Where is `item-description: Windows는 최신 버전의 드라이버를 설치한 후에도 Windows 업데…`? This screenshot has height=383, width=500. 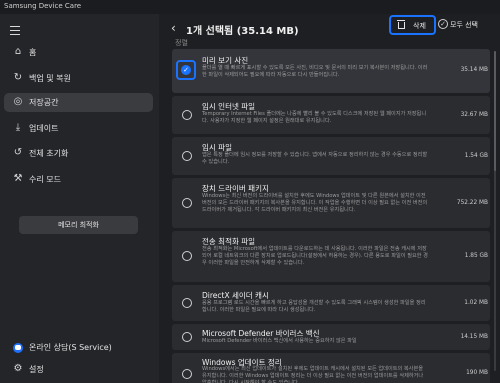 item-description: Windows는 최신 버전의 드라이버를 설치한 후에도 Windows 업데… is located at coordinates (315, 203).